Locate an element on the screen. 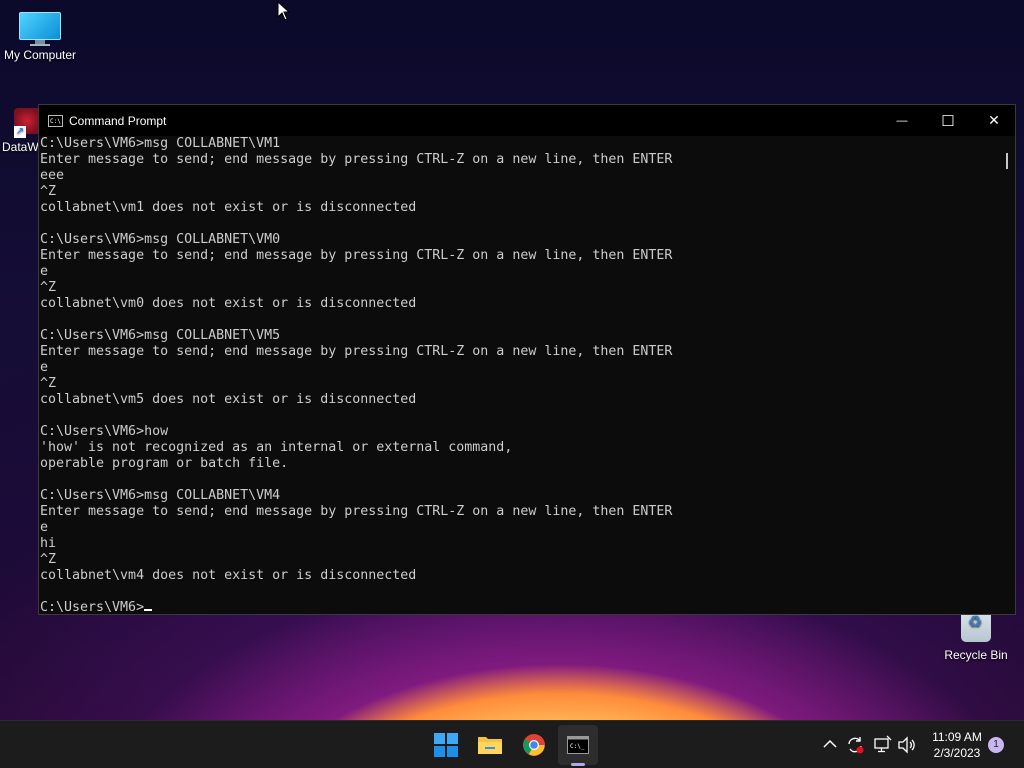  terminal-icon: C:\_ is located at coordinates (578, 745).